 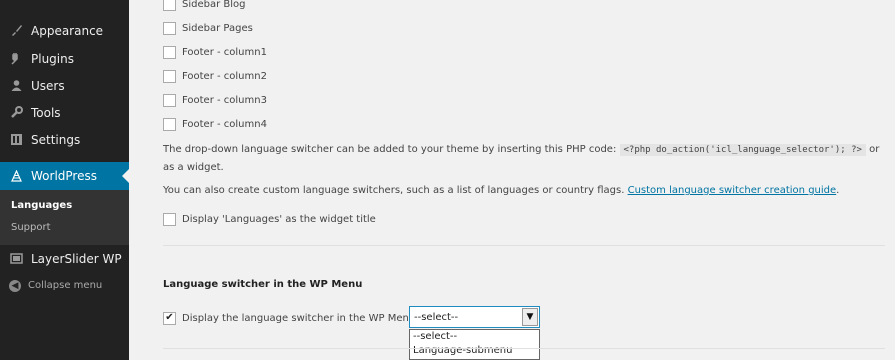 What do you see at coordinates (52, 58) in the screenshot?
I see `sidebar-item-label: Plugins` at bounding box center [52, 58].